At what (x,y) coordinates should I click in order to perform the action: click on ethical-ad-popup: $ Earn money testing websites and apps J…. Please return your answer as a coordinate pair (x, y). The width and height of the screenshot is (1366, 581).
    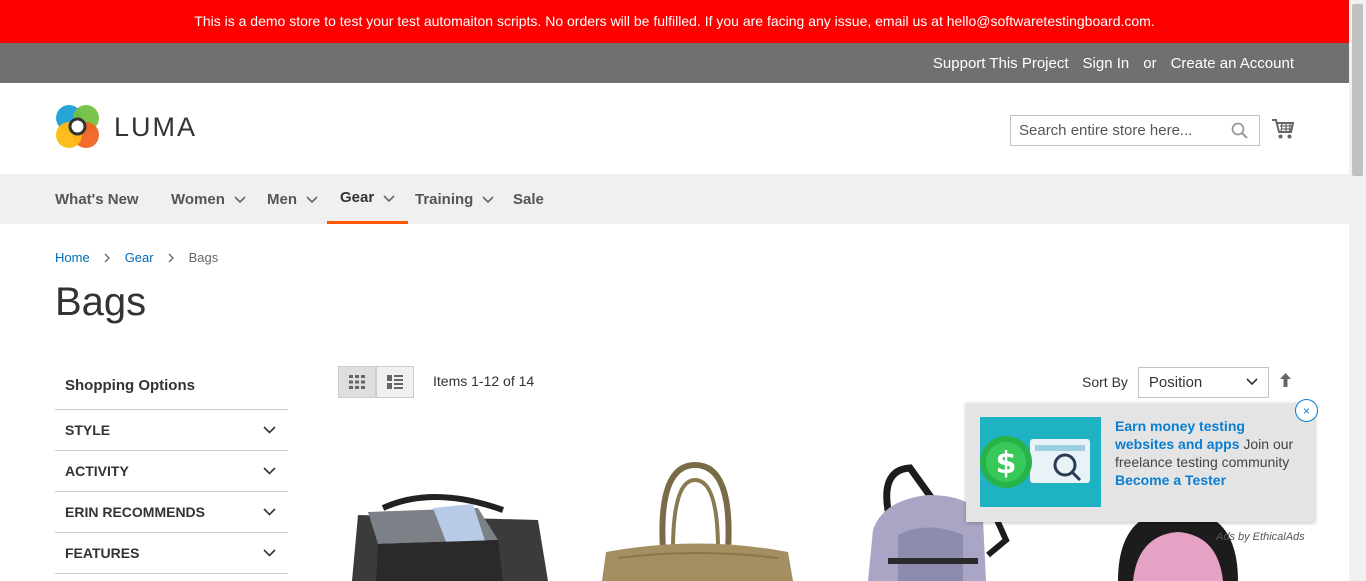
    Looking at the image, I should click on (1142, 460).